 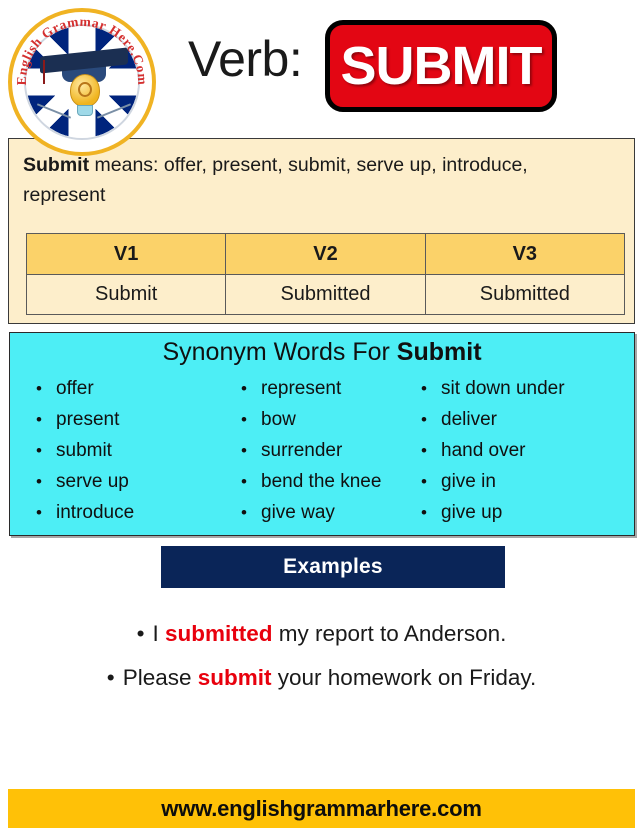 I want to click on synonym-column-1: offer present submit serve up introduce, so click(x=112, y=450).